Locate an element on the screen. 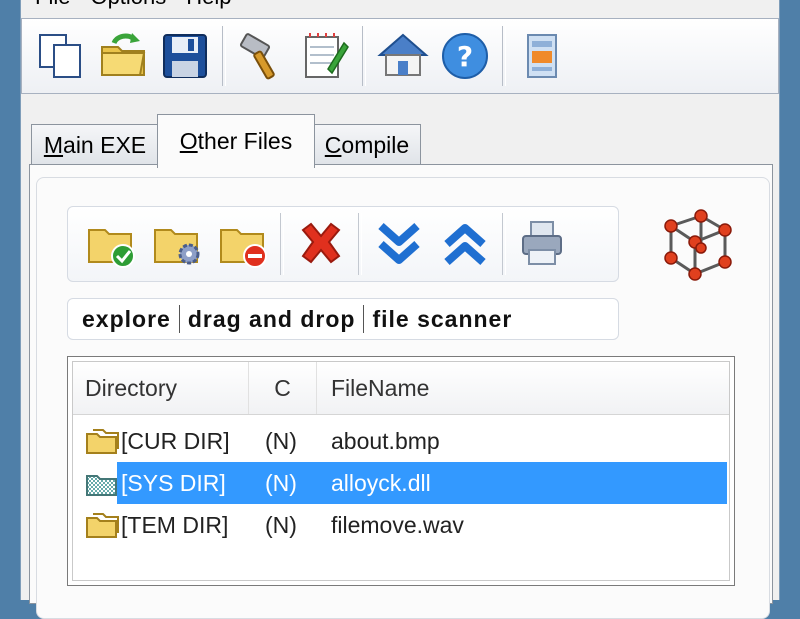  tab-other-files-mnemonic: O is located at coordinates (188, 141).